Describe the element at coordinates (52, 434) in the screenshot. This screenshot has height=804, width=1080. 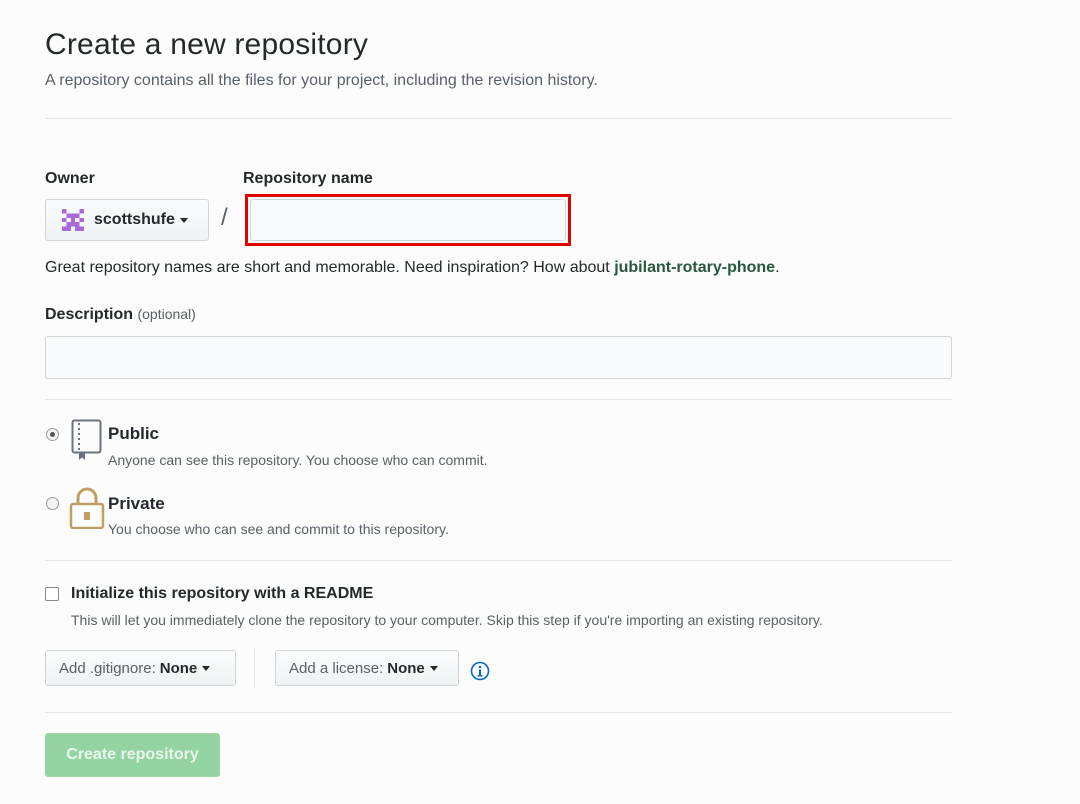
I see `public-radio` at that location.